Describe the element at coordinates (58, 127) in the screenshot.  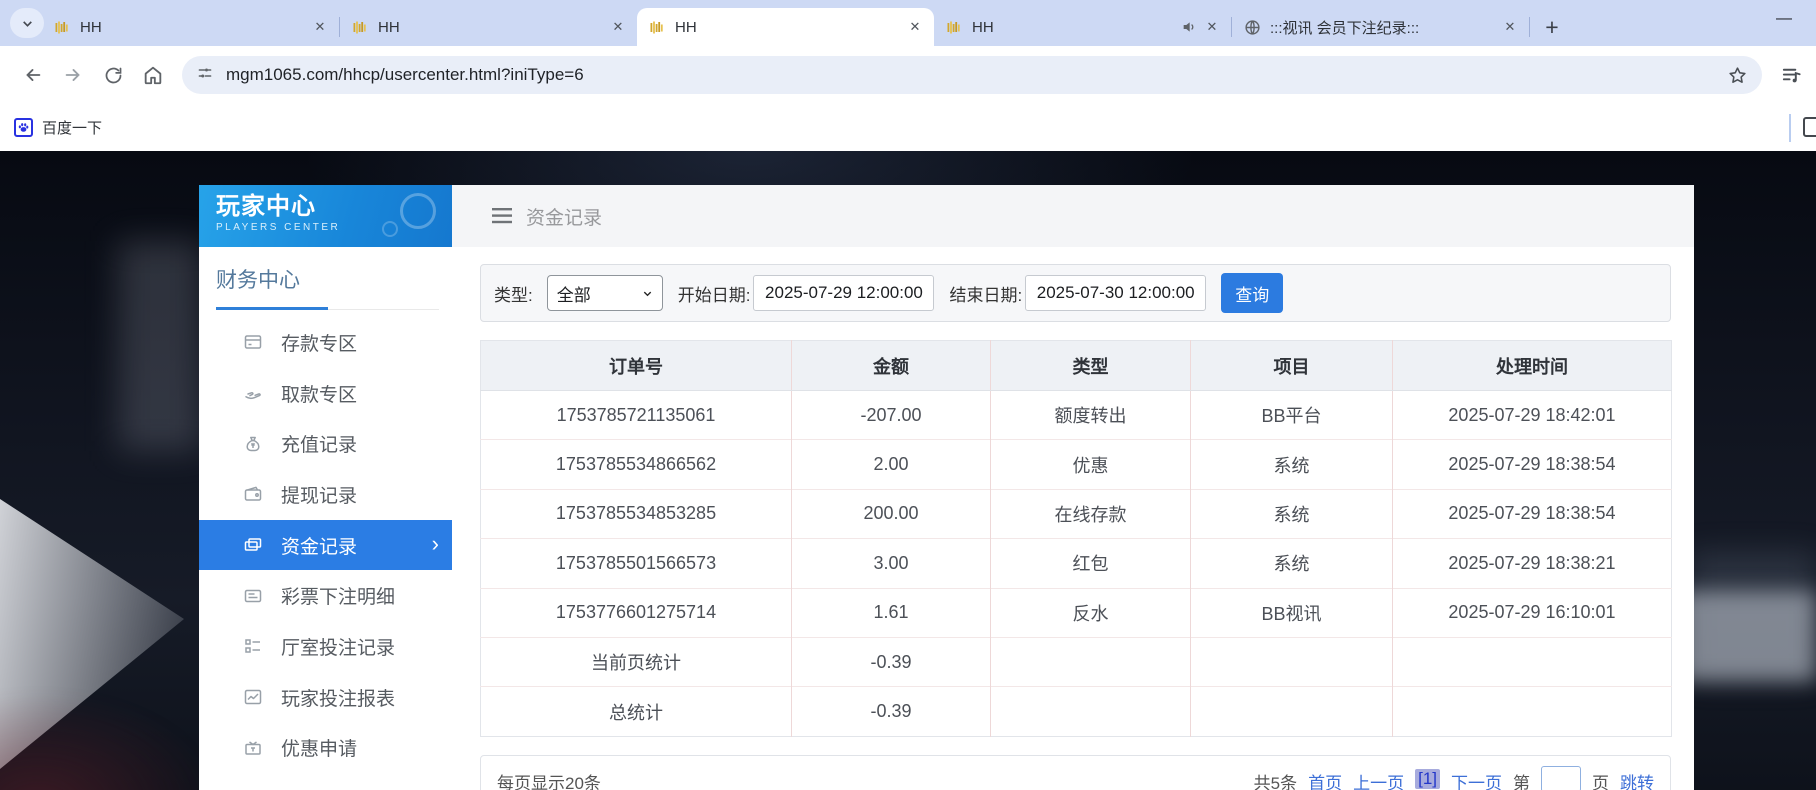
I see `bookmark-baidu: 百度一下` at that location.